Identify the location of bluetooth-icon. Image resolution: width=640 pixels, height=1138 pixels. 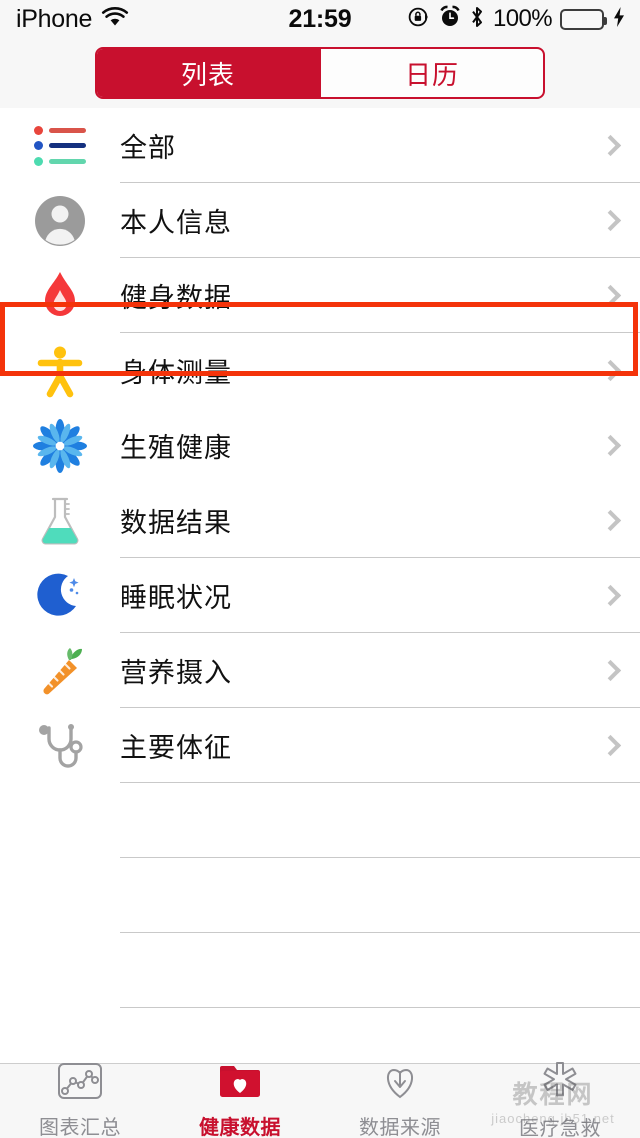
(477, 19).